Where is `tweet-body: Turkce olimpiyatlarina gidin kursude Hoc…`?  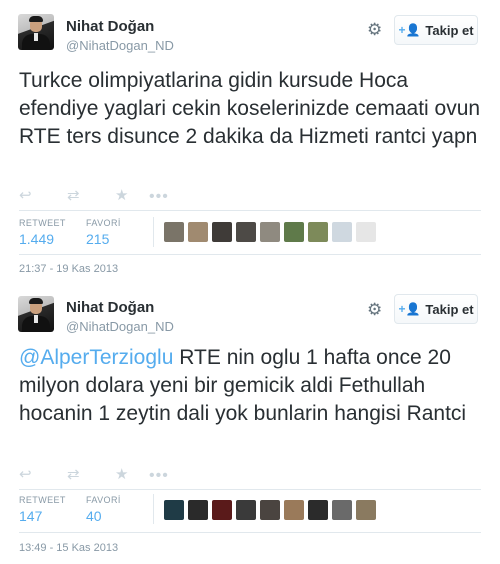
tweet-body: Turkce olimpiyatlarina gidin kursude Hoc… is located at coordinates (250, 108).